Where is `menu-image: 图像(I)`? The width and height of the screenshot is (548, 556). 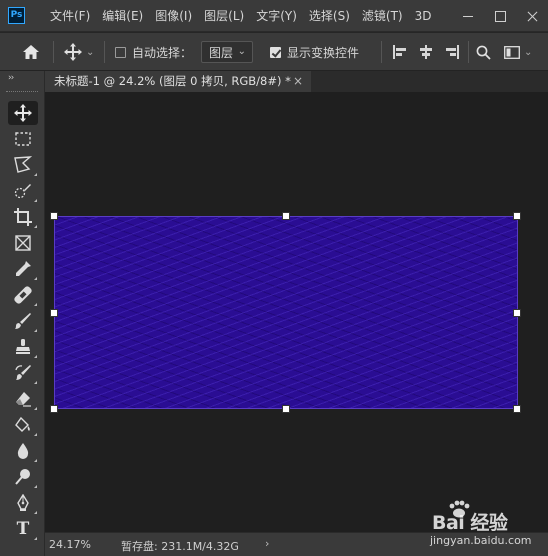
menu-image: 图像(I) is located at coordinates (173, 16).